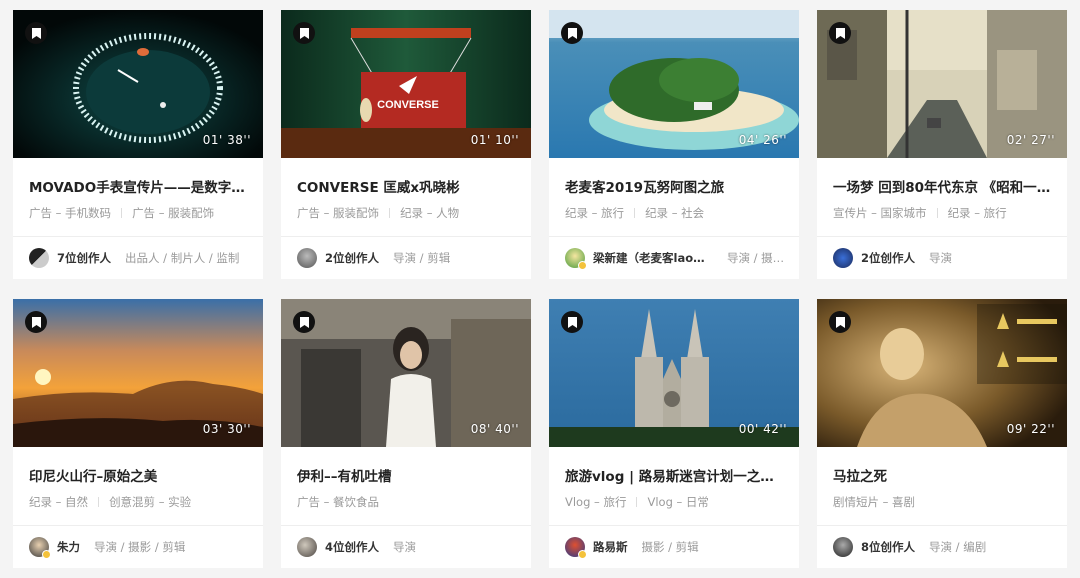 Image resolution: width=1080 pixels, height=578 pixels. What do you see at coordinates (226, 429) in the screenshot?
I see `video-duration: 03' 30''` at bounding box center [226, 429].